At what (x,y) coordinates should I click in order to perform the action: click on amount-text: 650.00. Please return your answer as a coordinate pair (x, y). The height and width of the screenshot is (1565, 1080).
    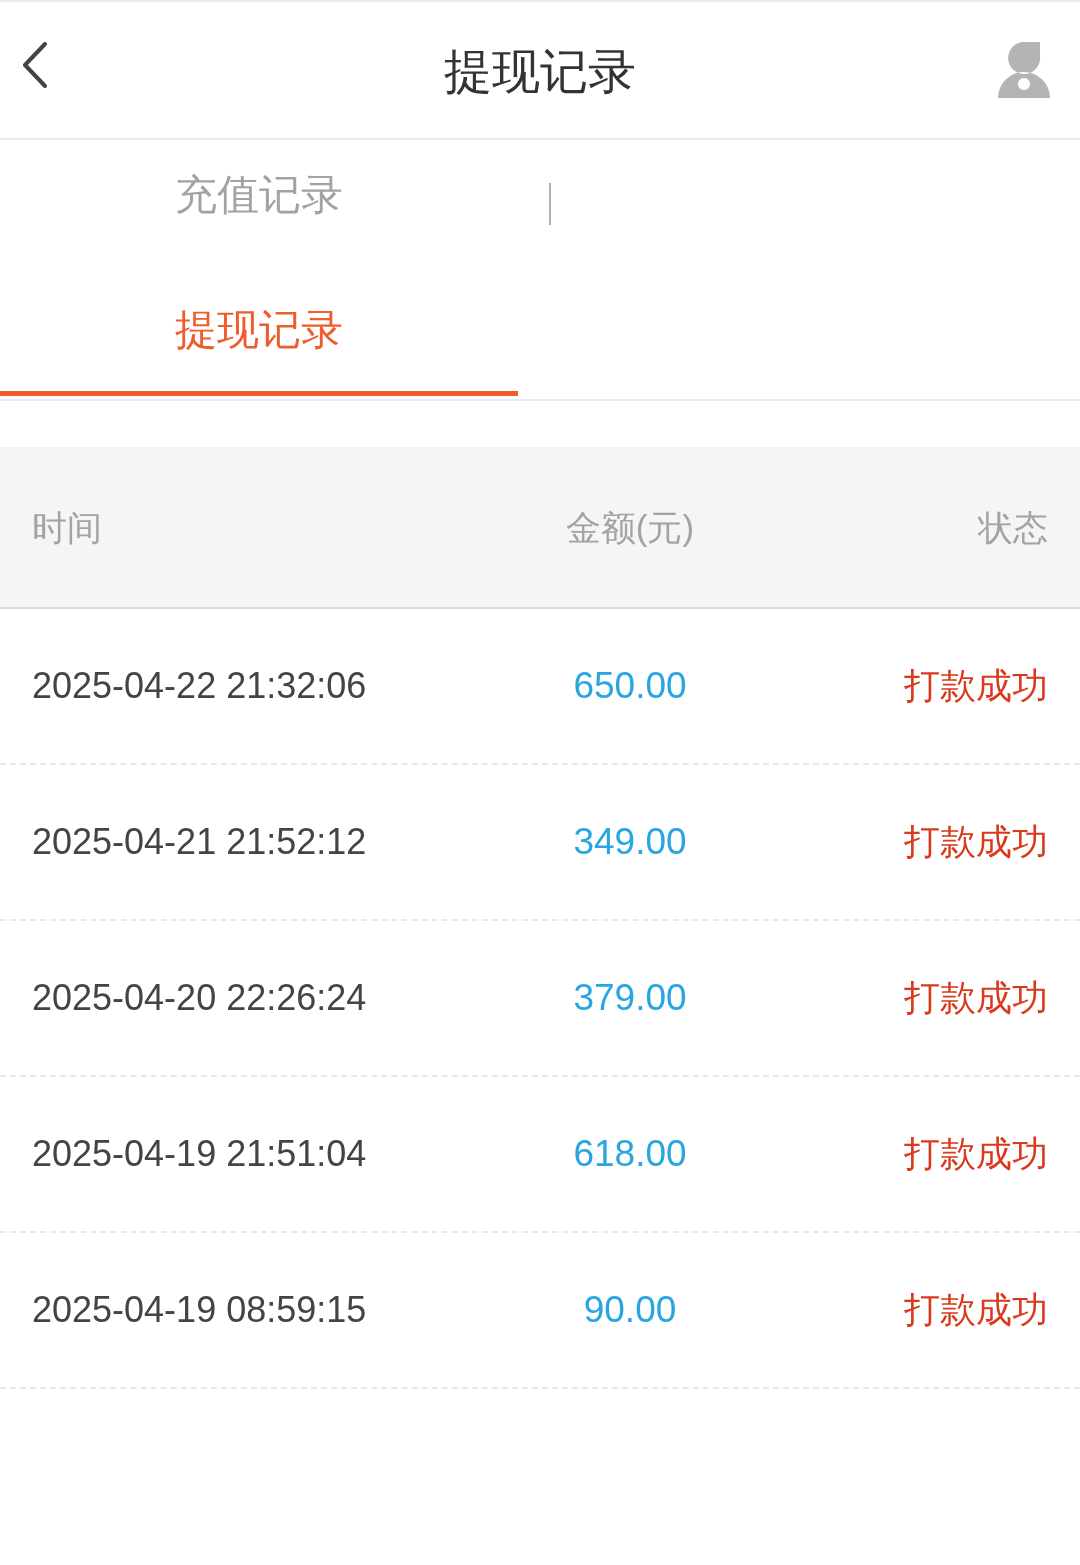
    Looking at the image, I should click on (630, 686).